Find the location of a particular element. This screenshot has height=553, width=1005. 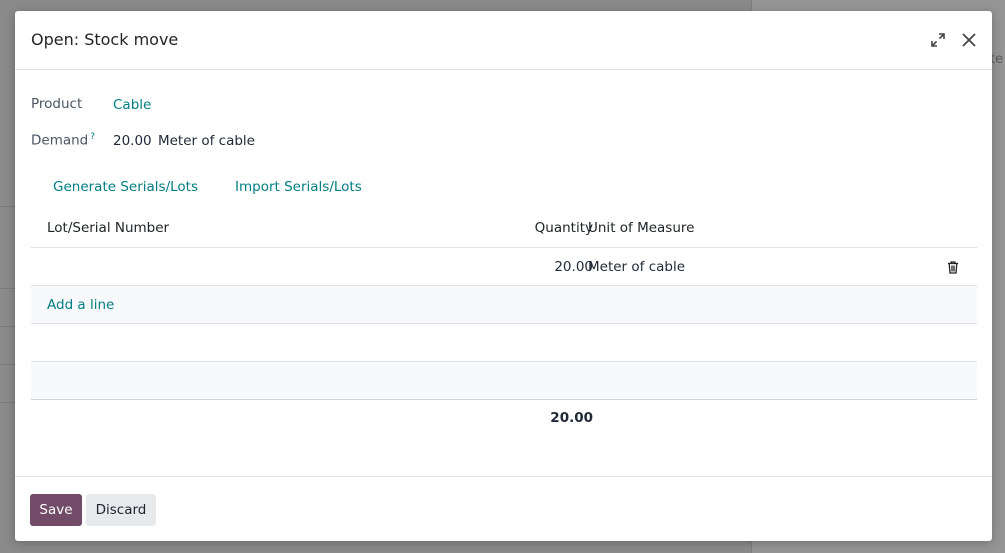

quantity-total: 20.00 is located at coordinates (571, 418).